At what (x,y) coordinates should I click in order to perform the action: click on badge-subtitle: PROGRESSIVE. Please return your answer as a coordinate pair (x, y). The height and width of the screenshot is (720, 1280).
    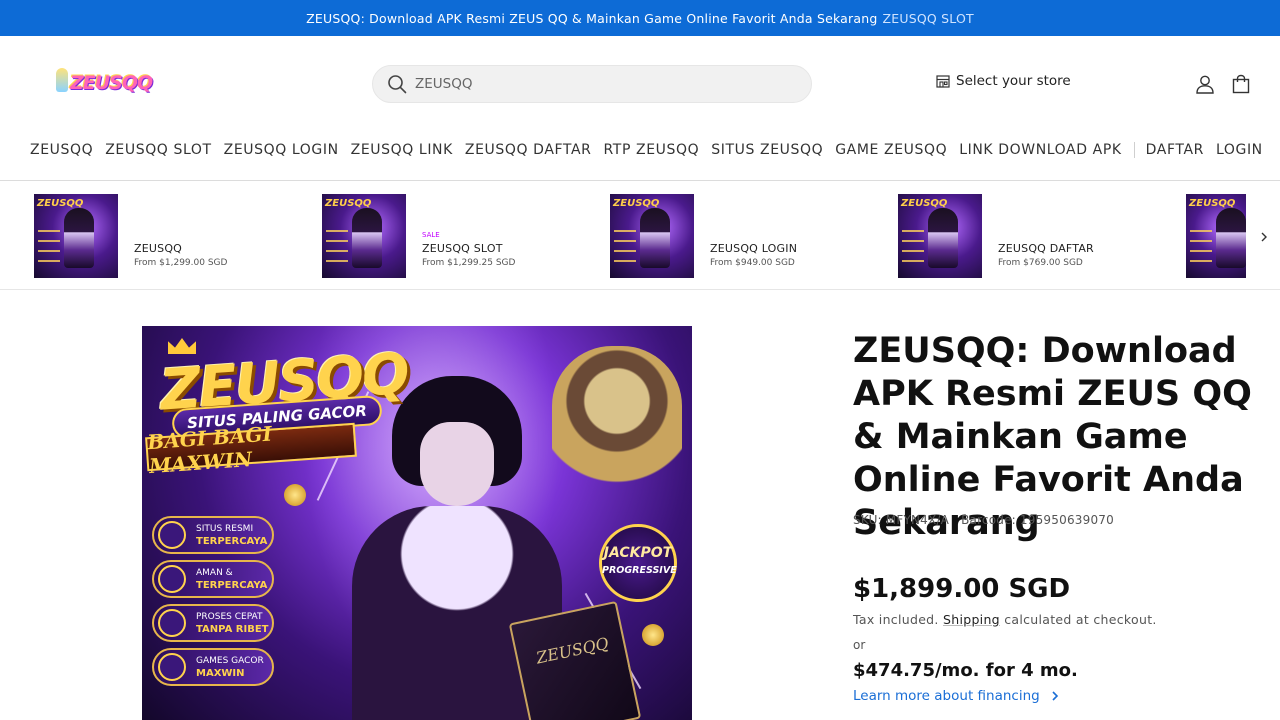
    Looking at the image, I should click on (639, 570).